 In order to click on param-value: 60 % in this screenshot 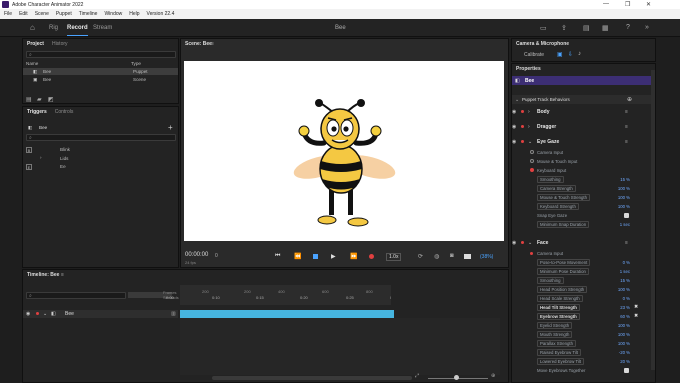, I will do `click(622, 316)`.